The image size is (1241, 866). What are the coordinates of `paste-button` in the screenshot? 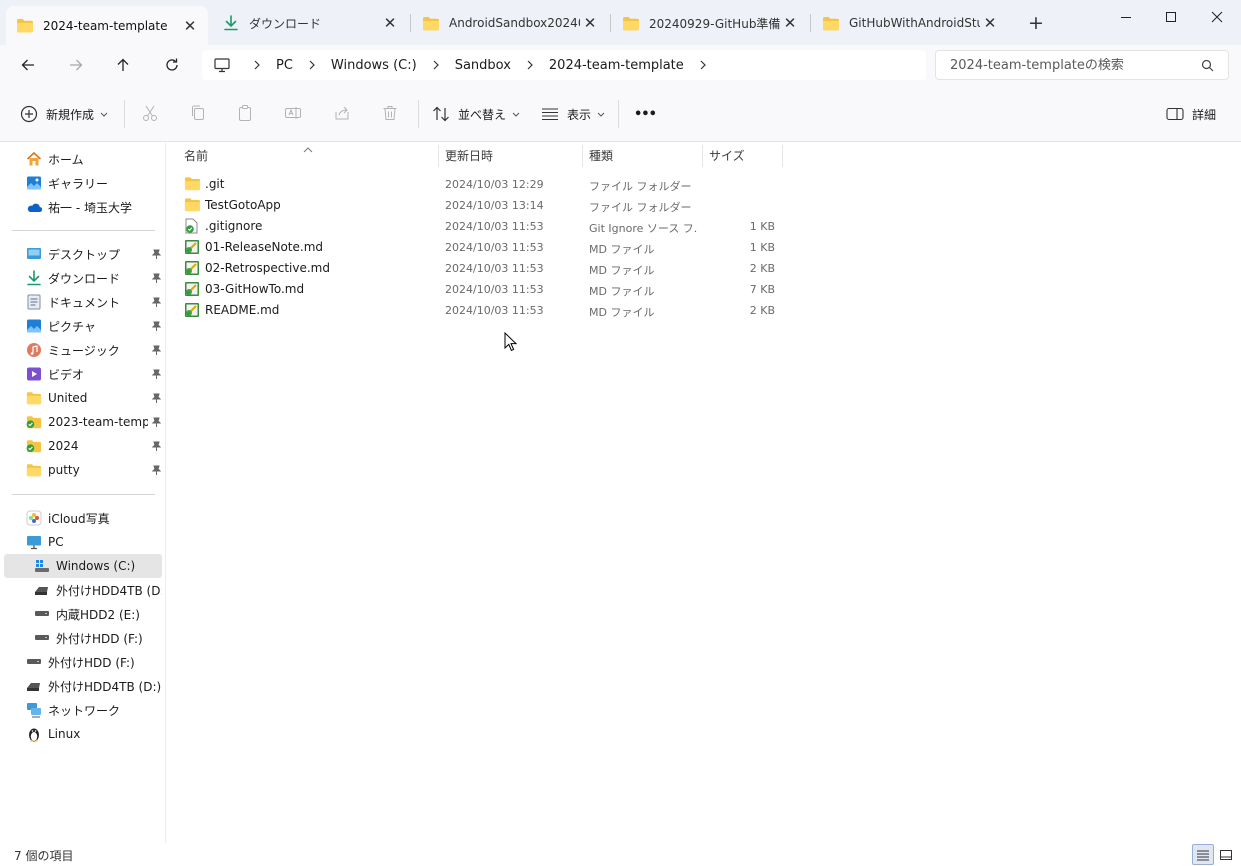 It's located at (245, 113).